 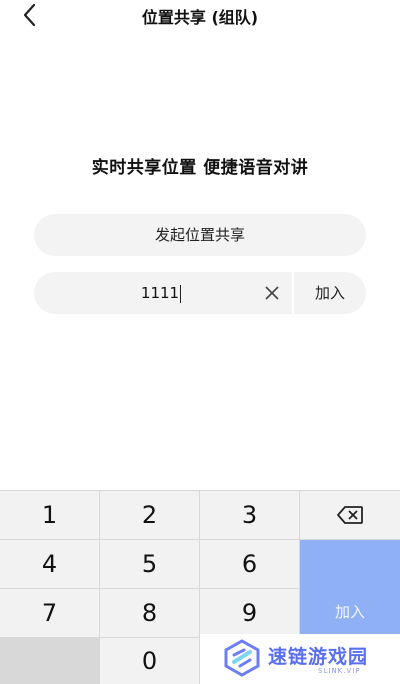 I want to click on key-7: 7, so click(x=49, y=613).